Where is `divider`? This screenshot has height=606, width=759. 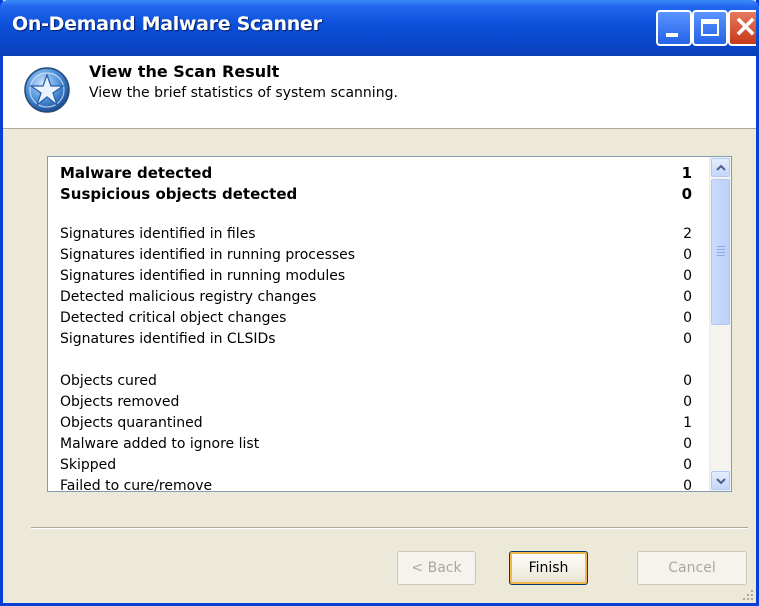 divider is located at coordinates (389, 528).